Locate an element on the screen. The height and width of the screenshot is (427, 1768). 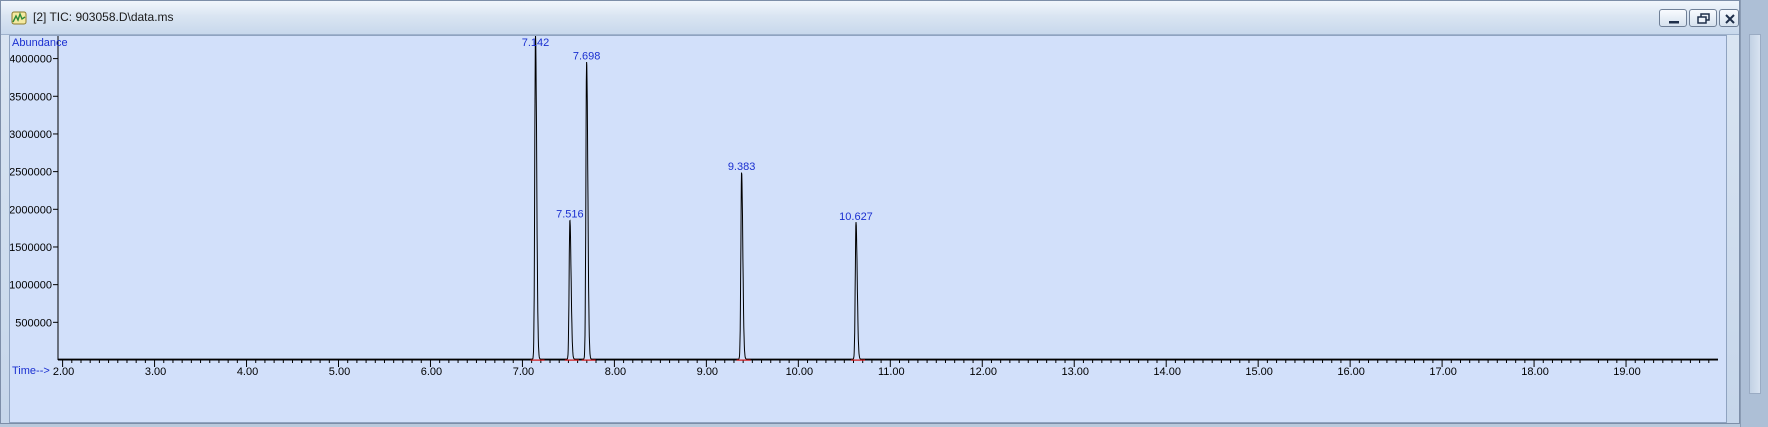
vertical-scrollbar is located at coordinates (1755, 214).